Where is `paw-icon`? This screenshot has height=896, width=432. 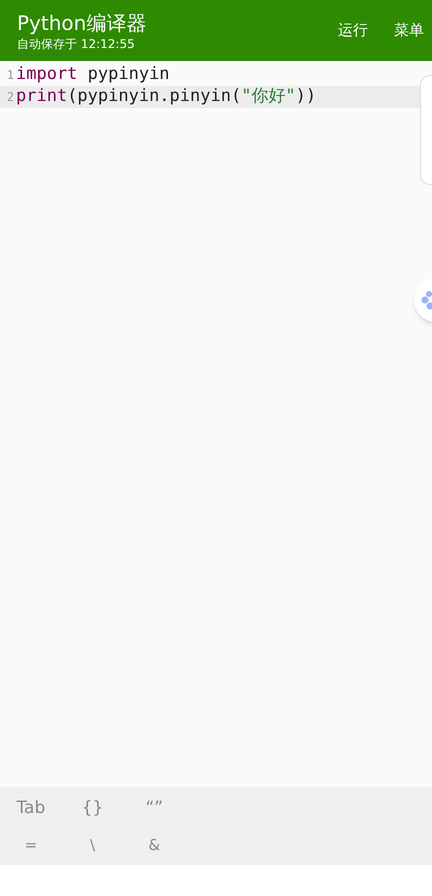
paw-icon is located at coordinates (426, 300).